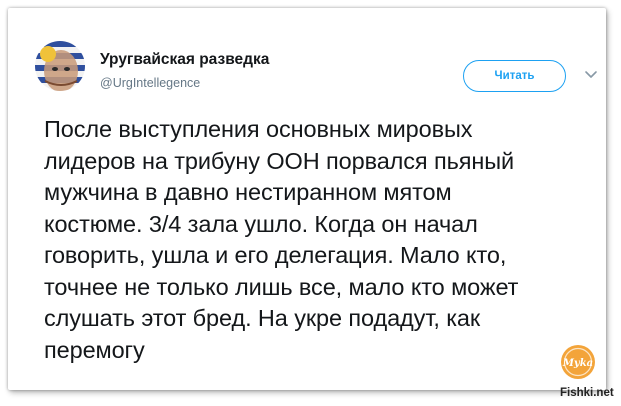  I want to click on watermark-logo-text: Myka, so click(577, 363).